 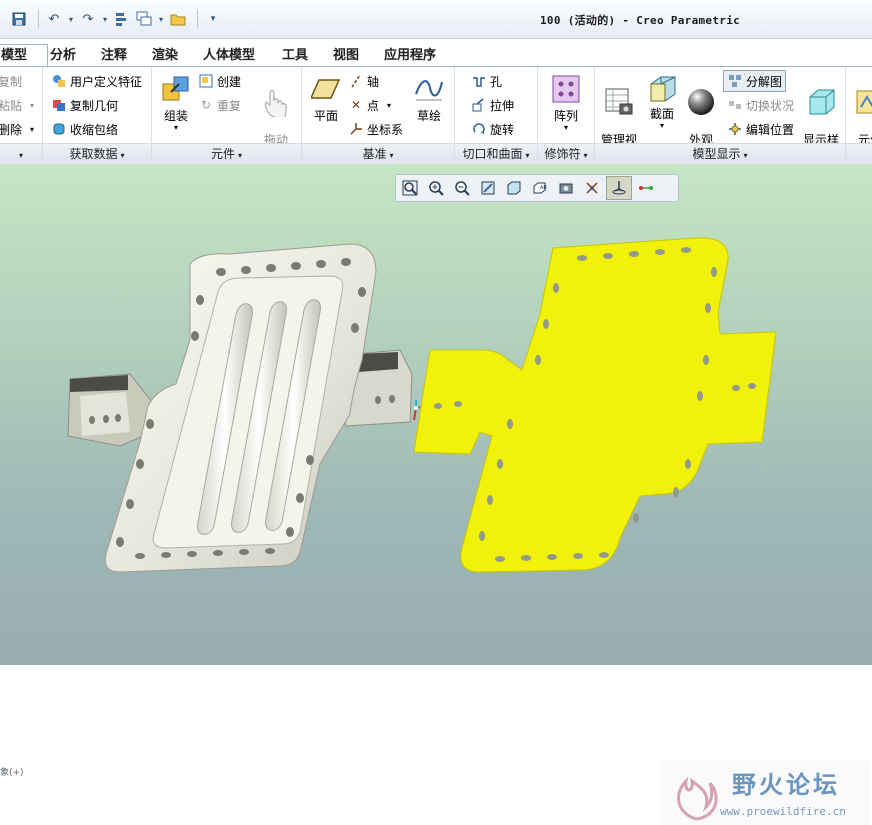 I want to click on delete-button: 删除 ▾, so click(x=17, y=129).